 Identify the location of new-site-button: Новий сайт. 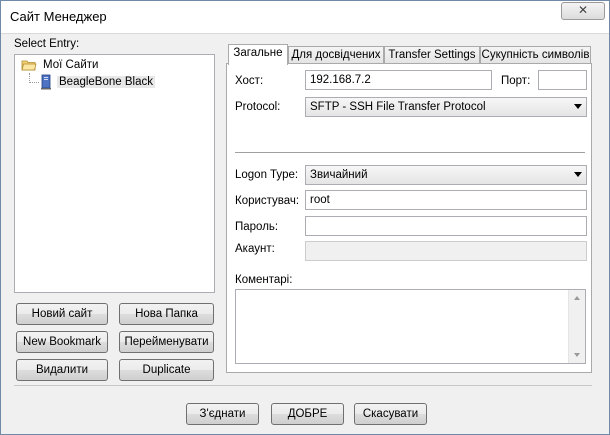
(62, 314).